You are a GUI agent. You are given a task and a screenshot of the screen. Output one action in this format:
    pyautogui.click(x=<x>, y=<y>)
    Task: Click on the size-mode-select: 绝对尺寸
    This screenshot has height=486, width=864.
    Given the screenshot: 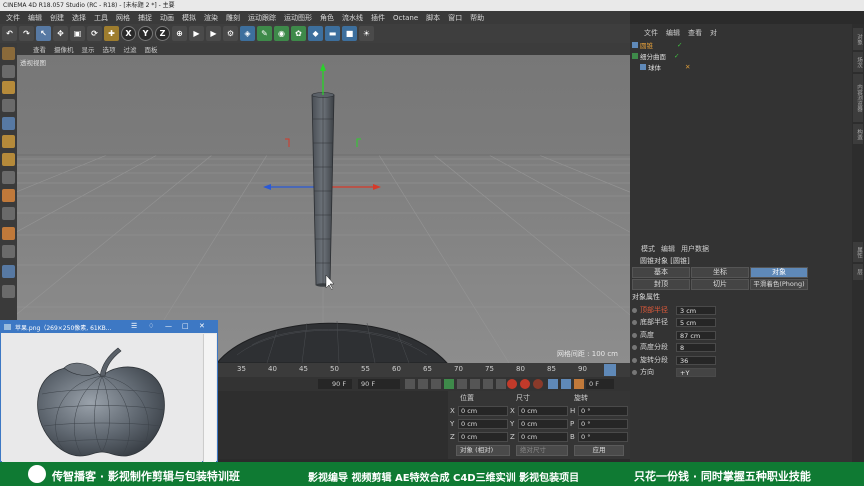 What is the action you would take?
    pyautogui.click(x=542, y=450)
    